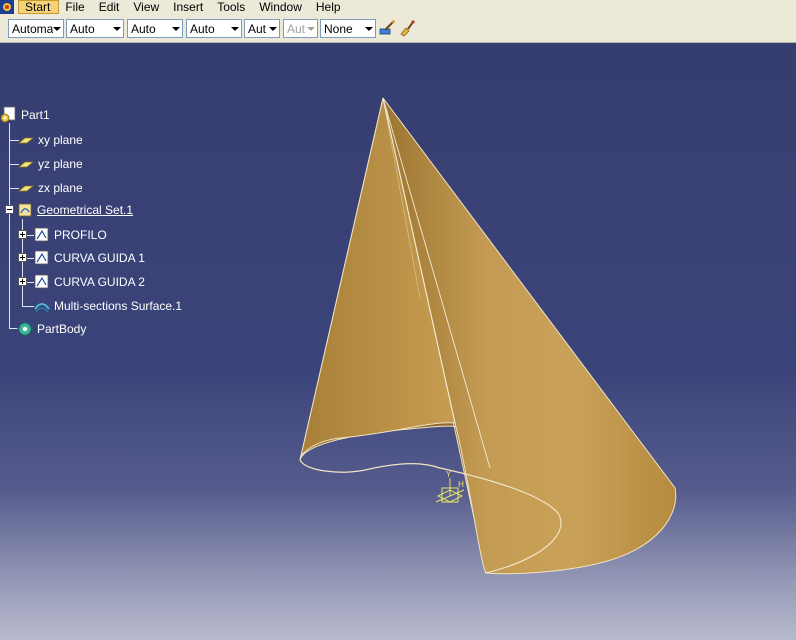 This screenshot has height=640, width=796. I want to click on tree-node-label: CURVA GUIDA 1, so click(99, 258).